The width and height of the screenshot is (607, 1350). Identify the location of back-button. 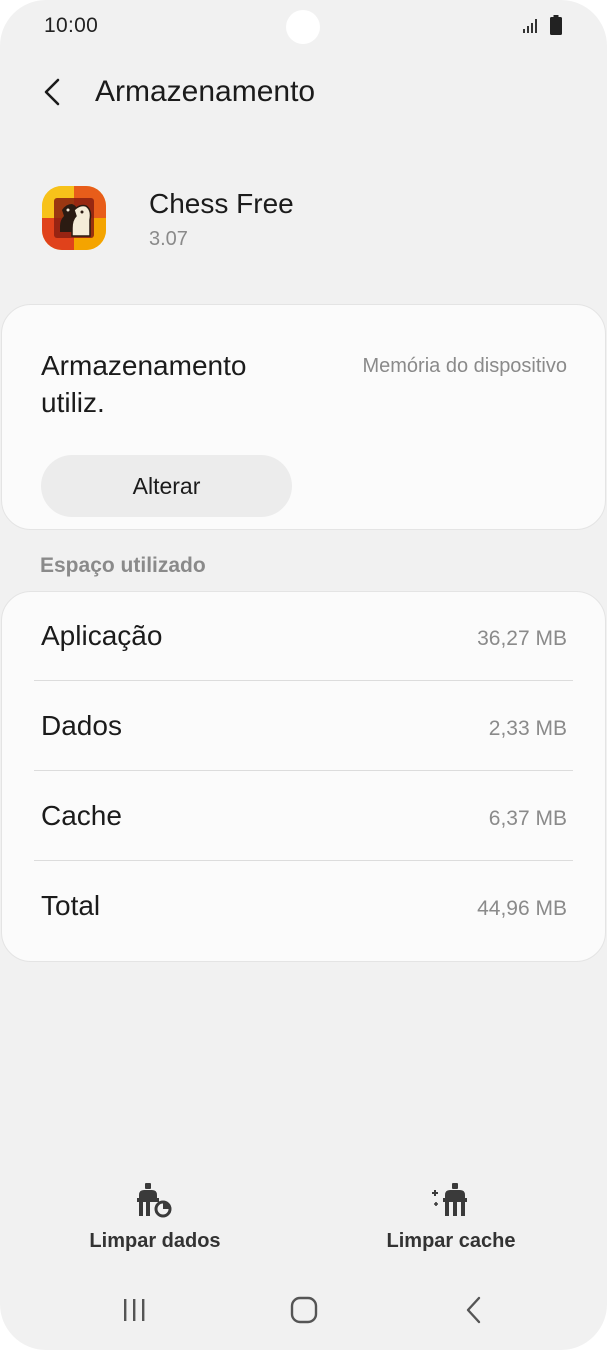
(52, 92).